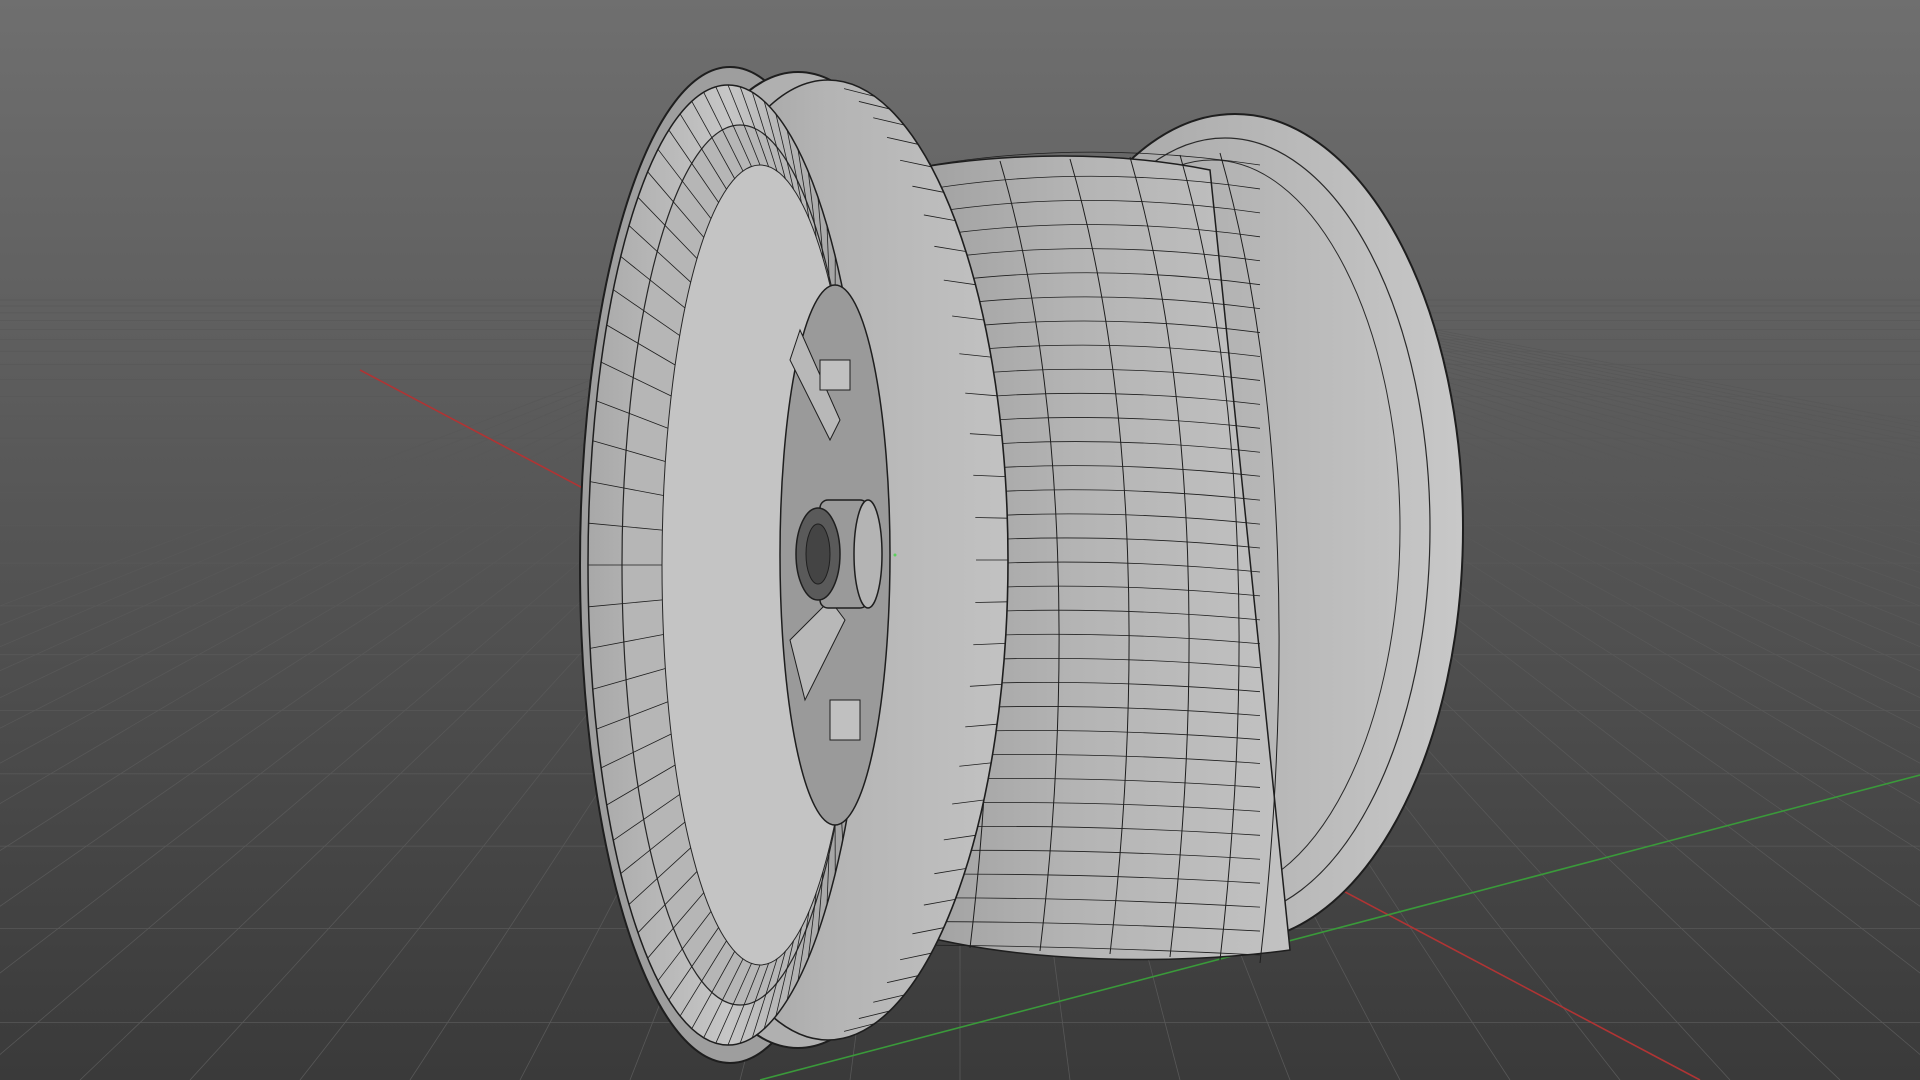  What do you see at coordinates (895, 555) in the screenshot?
I see `pivot-point` at bounding box center [895, 555].